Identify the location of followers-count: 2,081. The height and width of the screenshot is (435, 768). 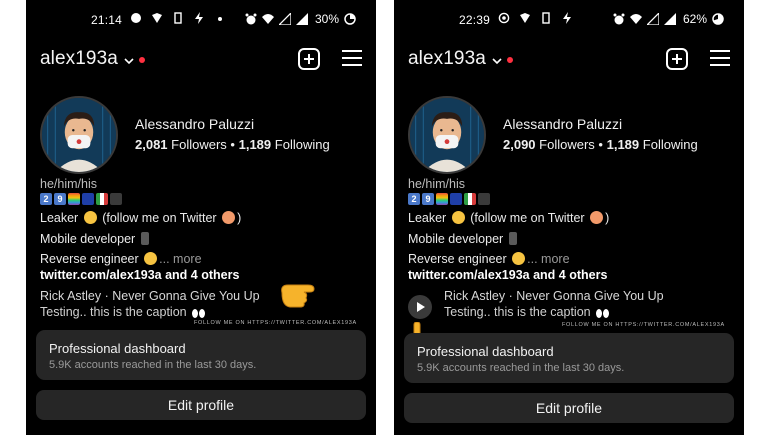
(151, 144).